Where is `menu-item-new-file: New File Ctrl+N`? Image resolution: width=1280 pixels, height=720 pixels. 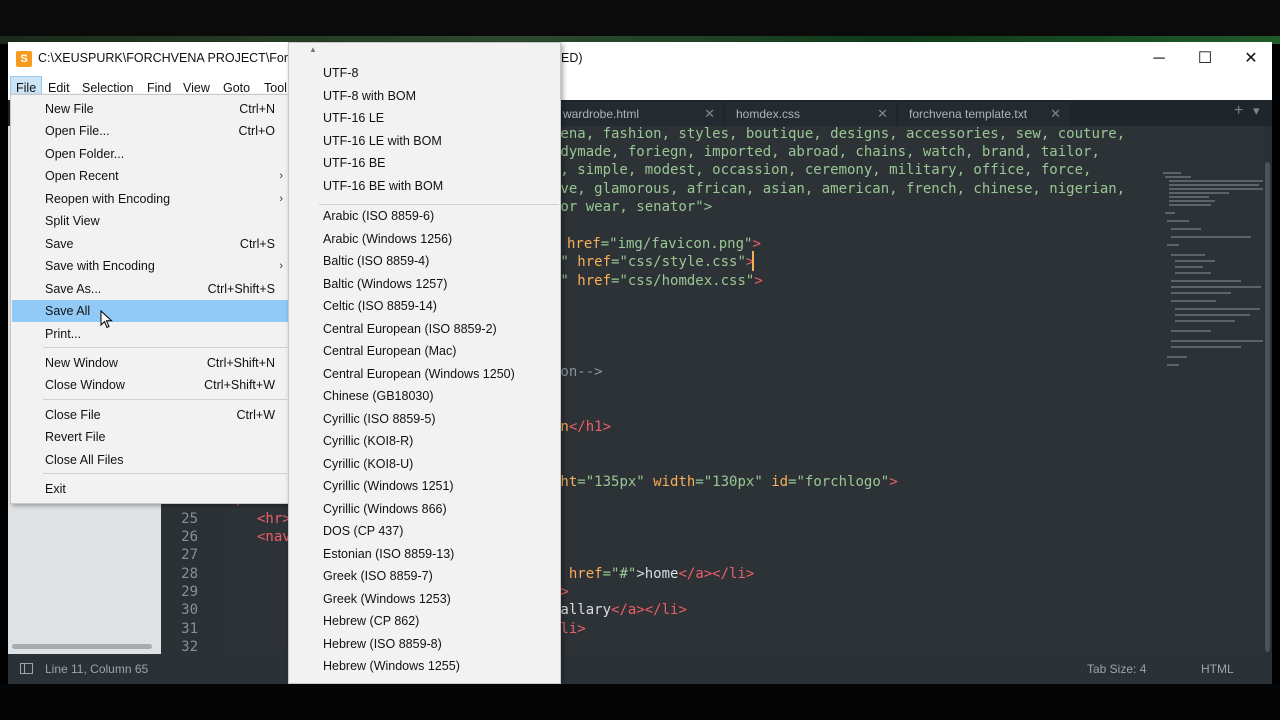 menu-item-new-file: New File Ctrl+N is located at coordinates (150, 109).